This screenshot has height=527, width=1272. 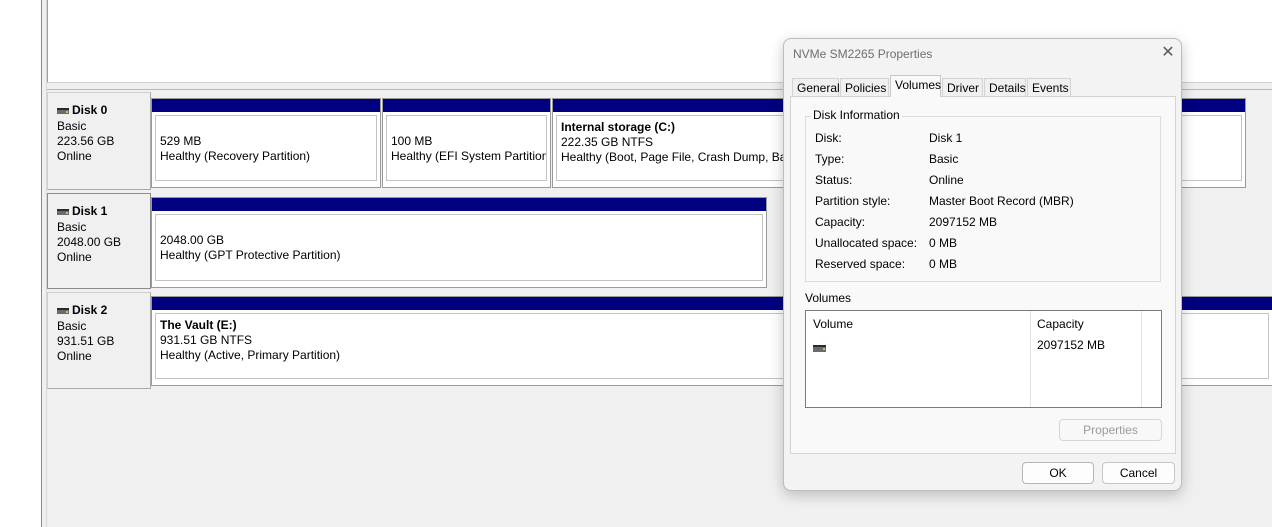 What do you see at coordinates (466, 143) in the screenshot?
I see `partition-efi: 100 MB Healthy (EFI System Partition)` at bounding box center [466, 143].